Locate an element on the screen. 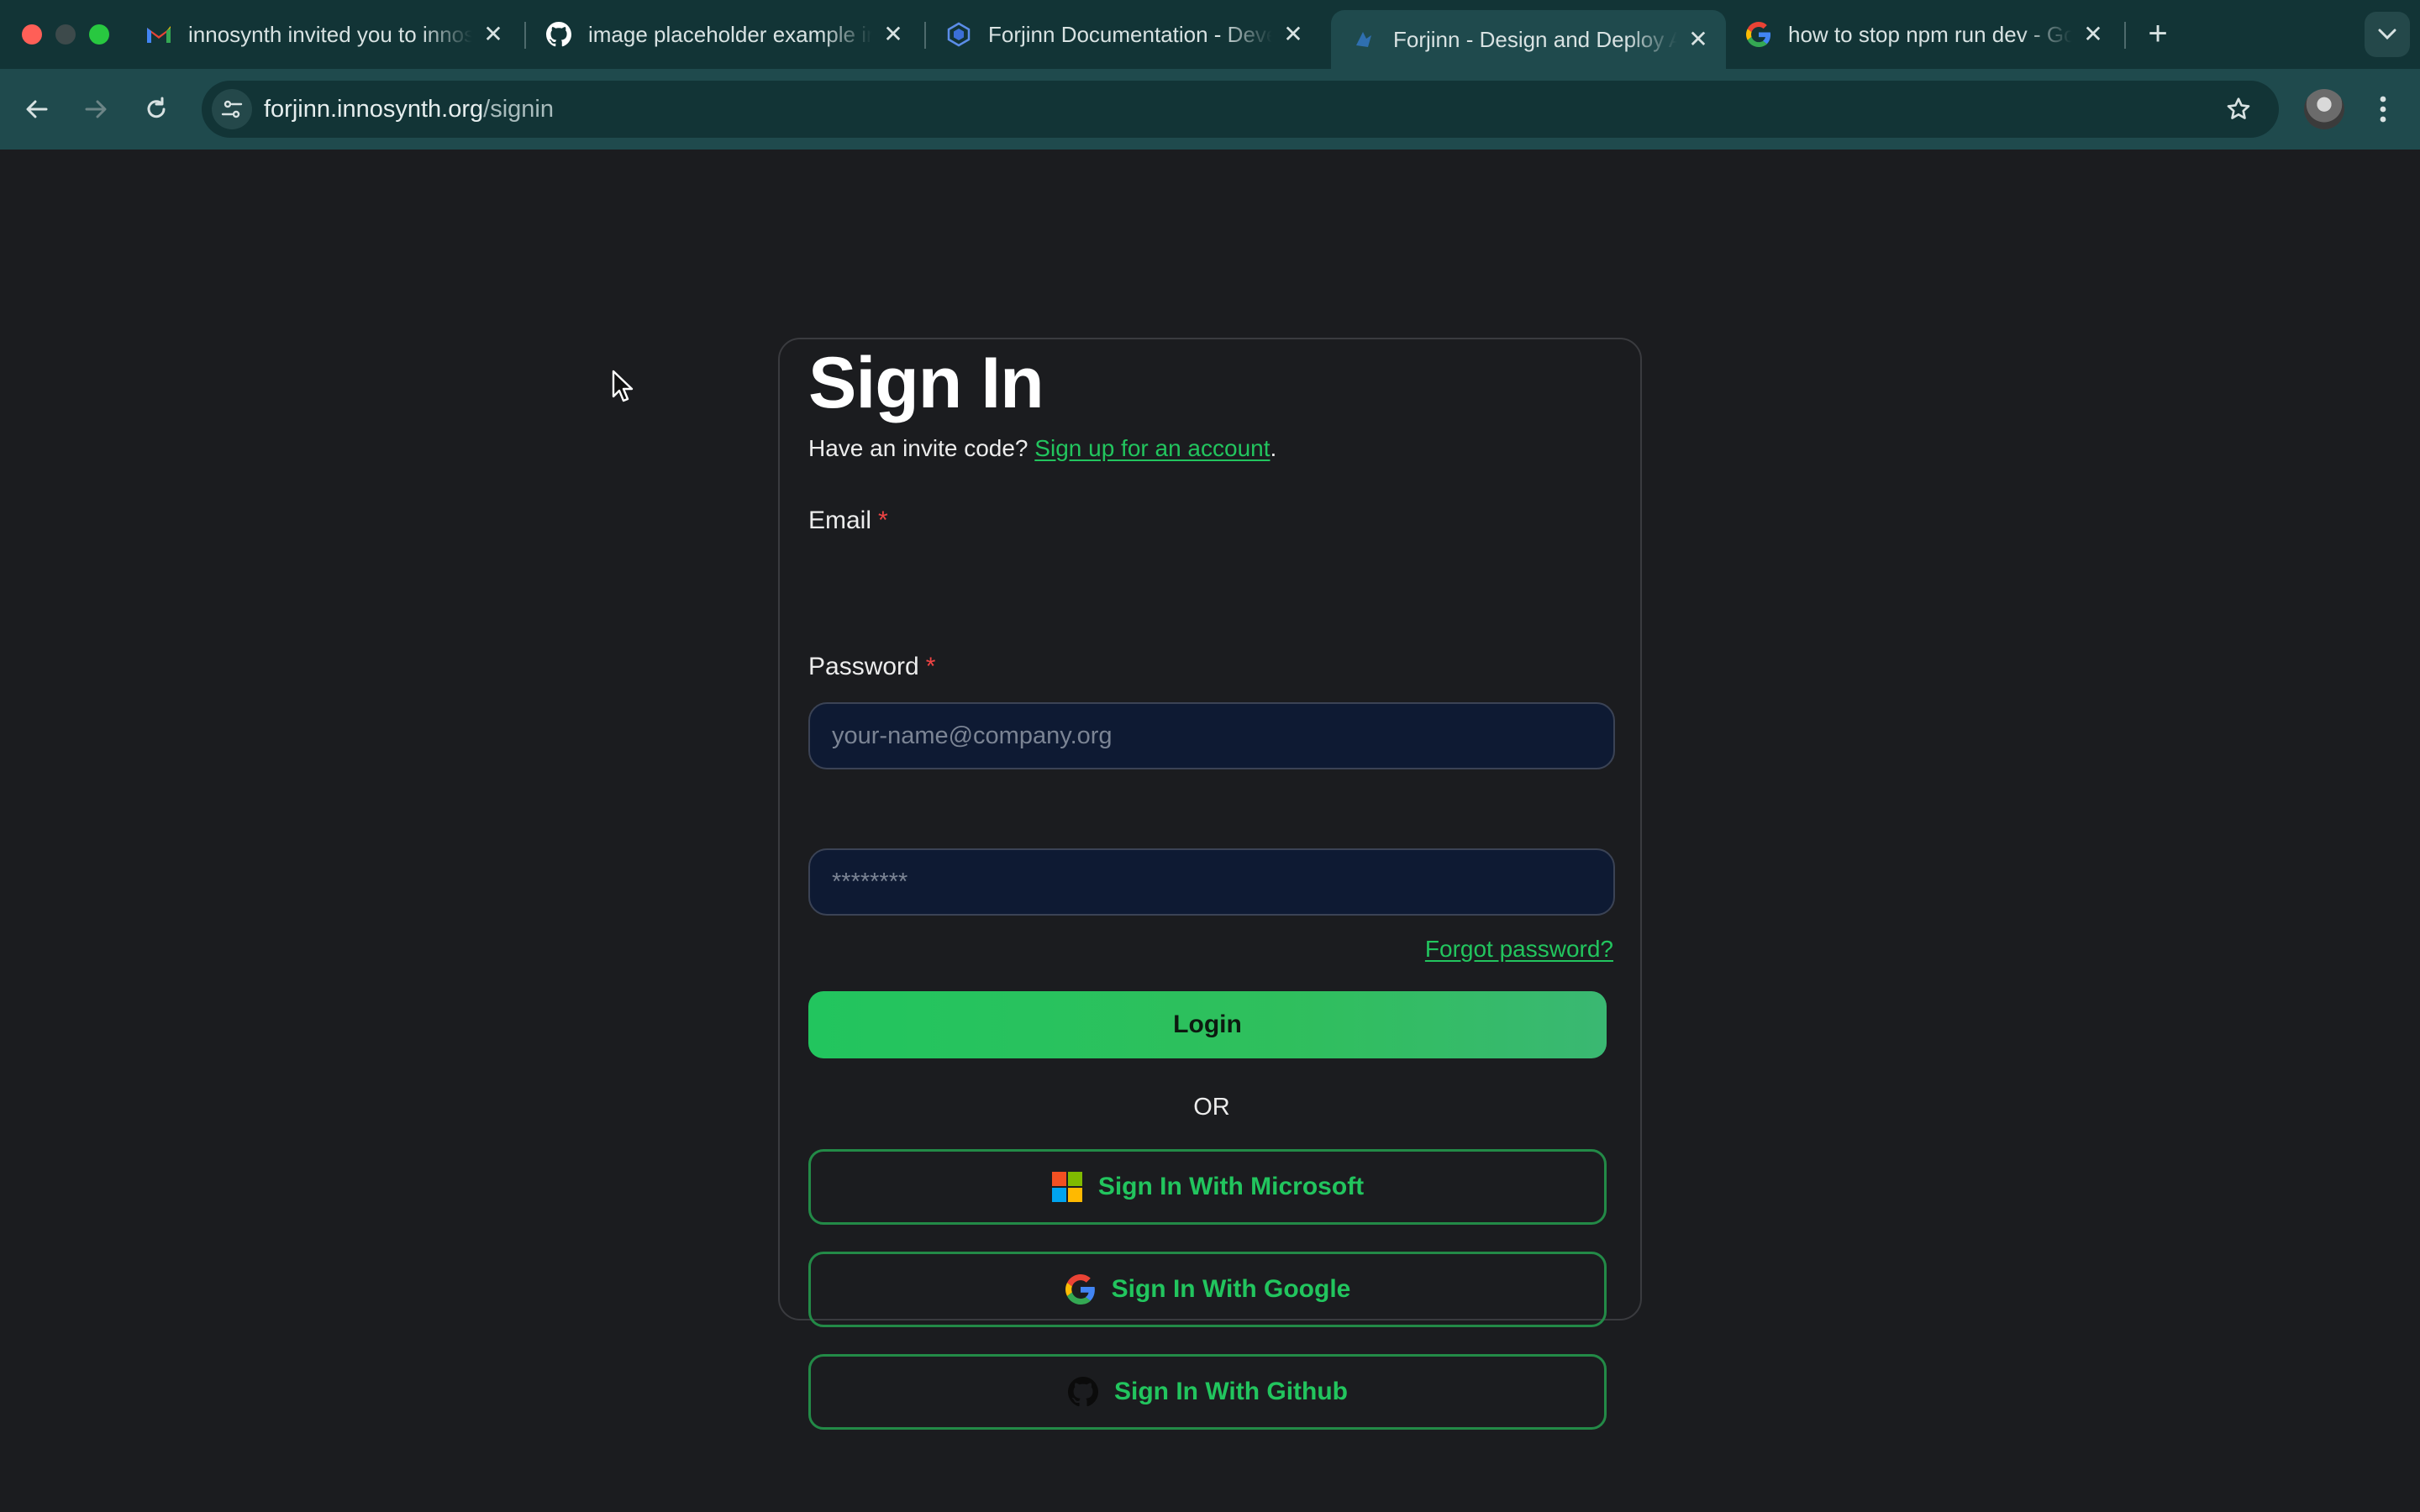 This screenshot has height=1512, width=2420. password-label: Password * is located at coordinates (871, 667).